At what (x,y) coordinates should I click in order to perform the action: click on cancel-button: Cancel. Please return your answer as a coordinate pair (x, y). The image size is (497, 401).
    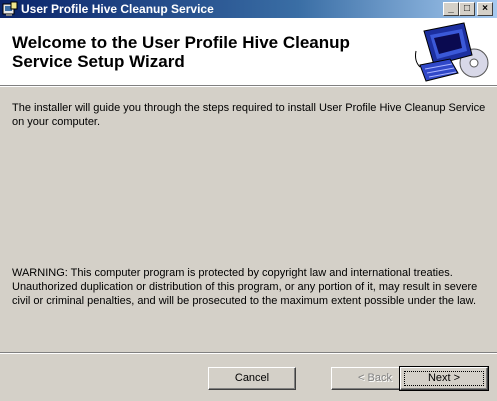
    Looking at the image, I should click on (252, 378).